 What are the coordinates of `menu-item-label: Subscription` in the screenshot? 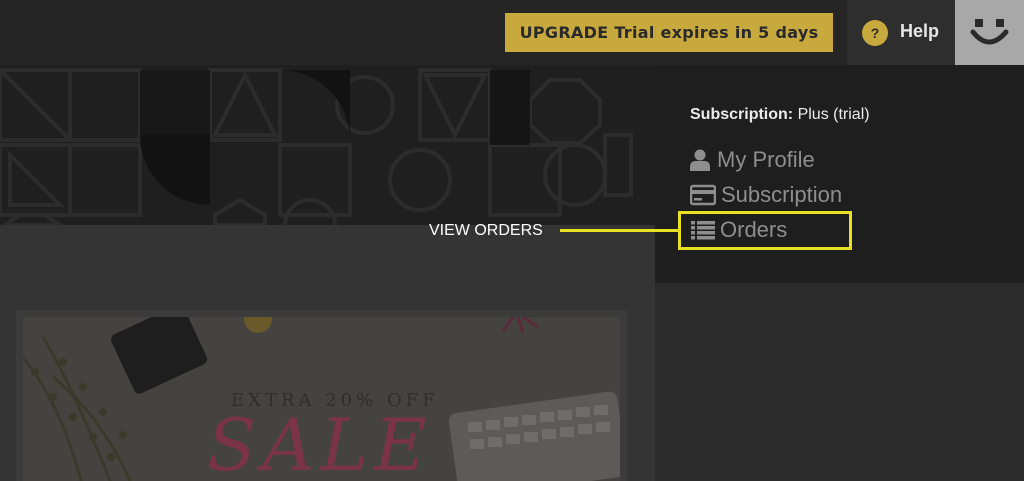 It's located at (782, 194).